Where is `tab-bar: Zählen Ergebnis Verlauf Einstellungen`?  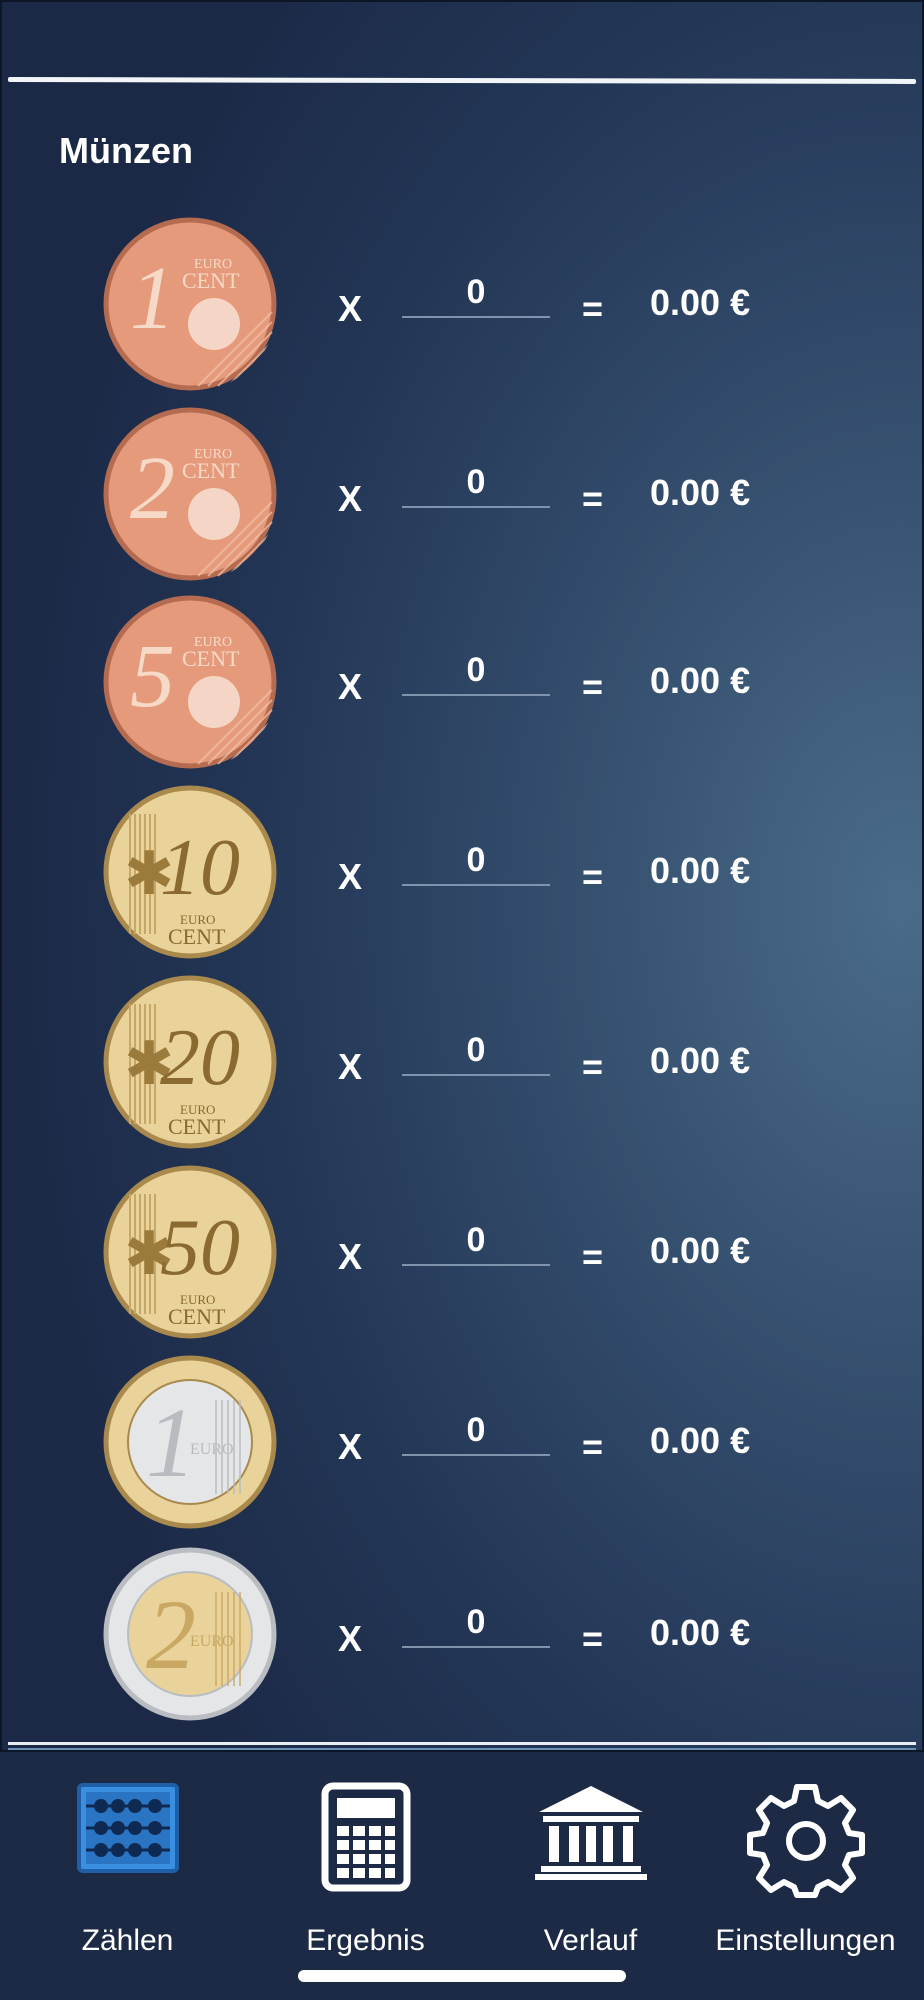 tab-bar: Zählen Ergebnis Verlauf Einstellungen is located at coordinates (462, 1876).